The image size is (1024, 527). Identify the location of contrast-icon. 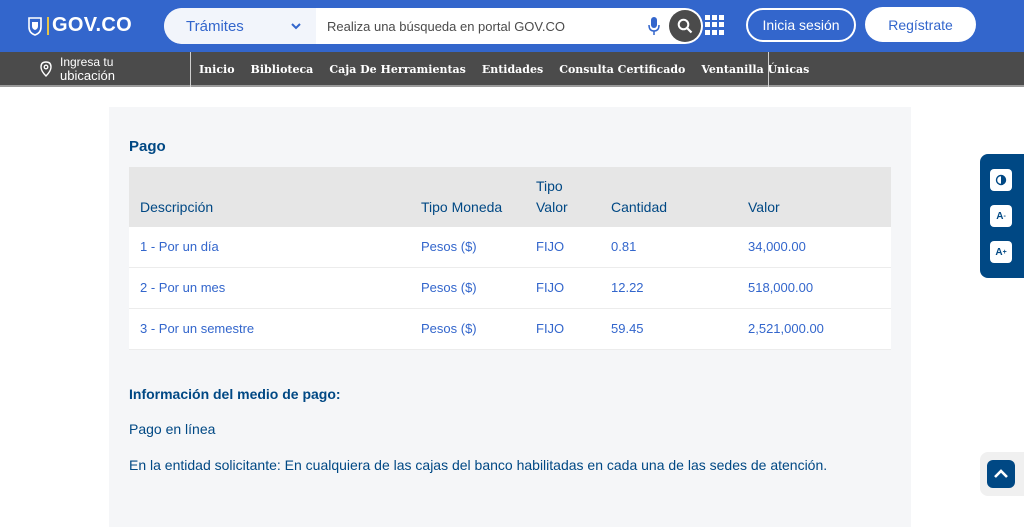
(1001, 180).